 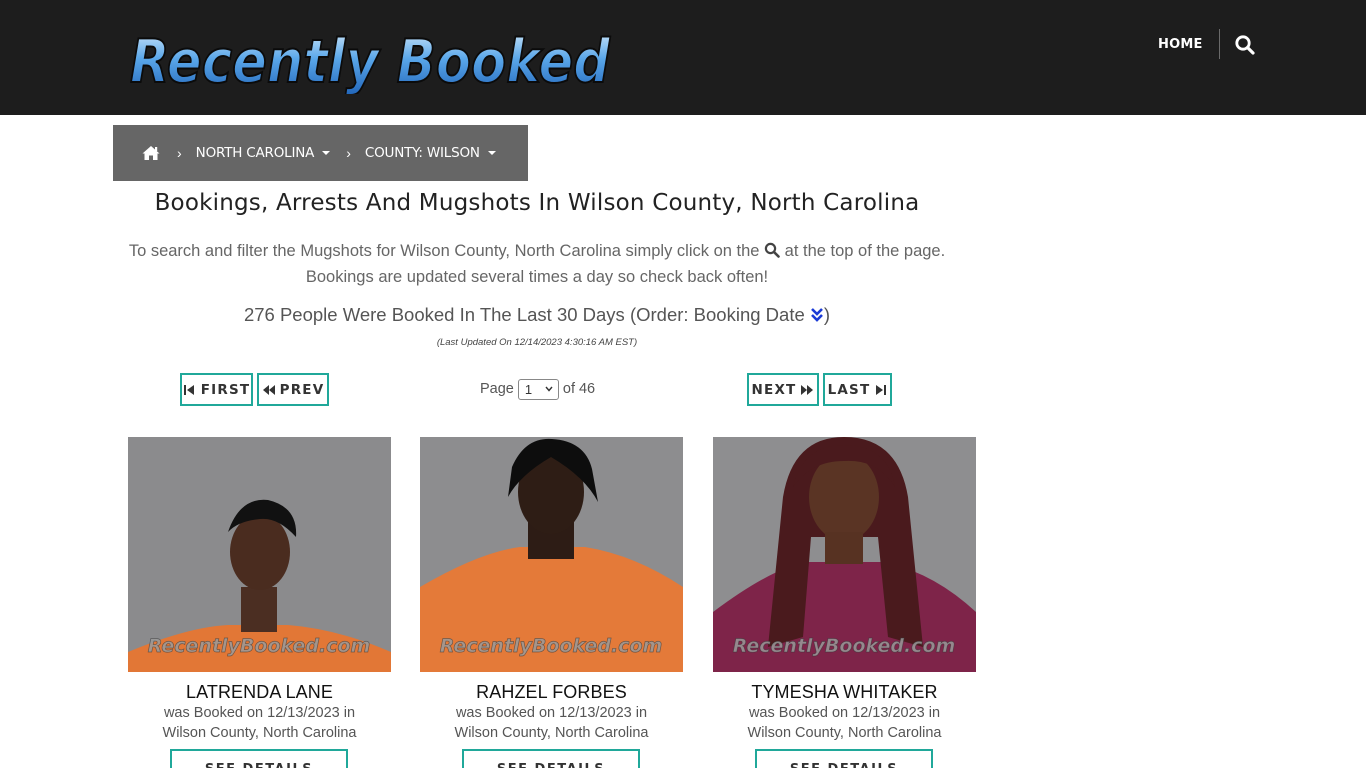 I want to click on page-select: 1, so click(x=538, y=389).